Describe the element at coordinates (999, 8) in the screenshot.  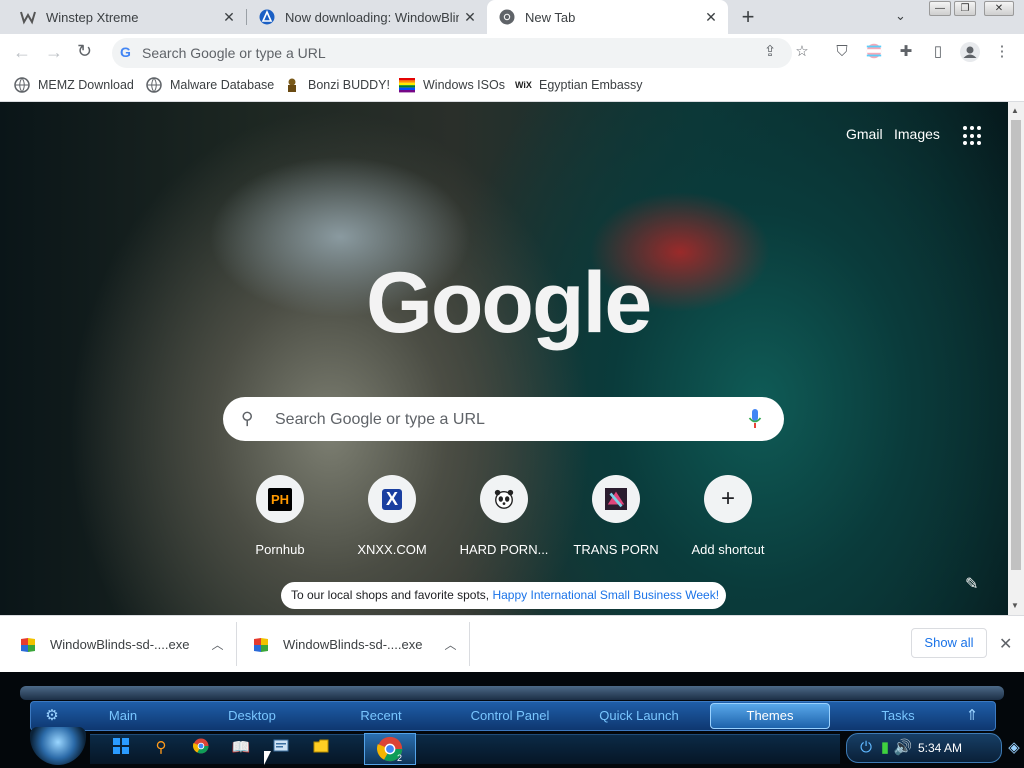
I see `close-window-button: ✕` at that location.